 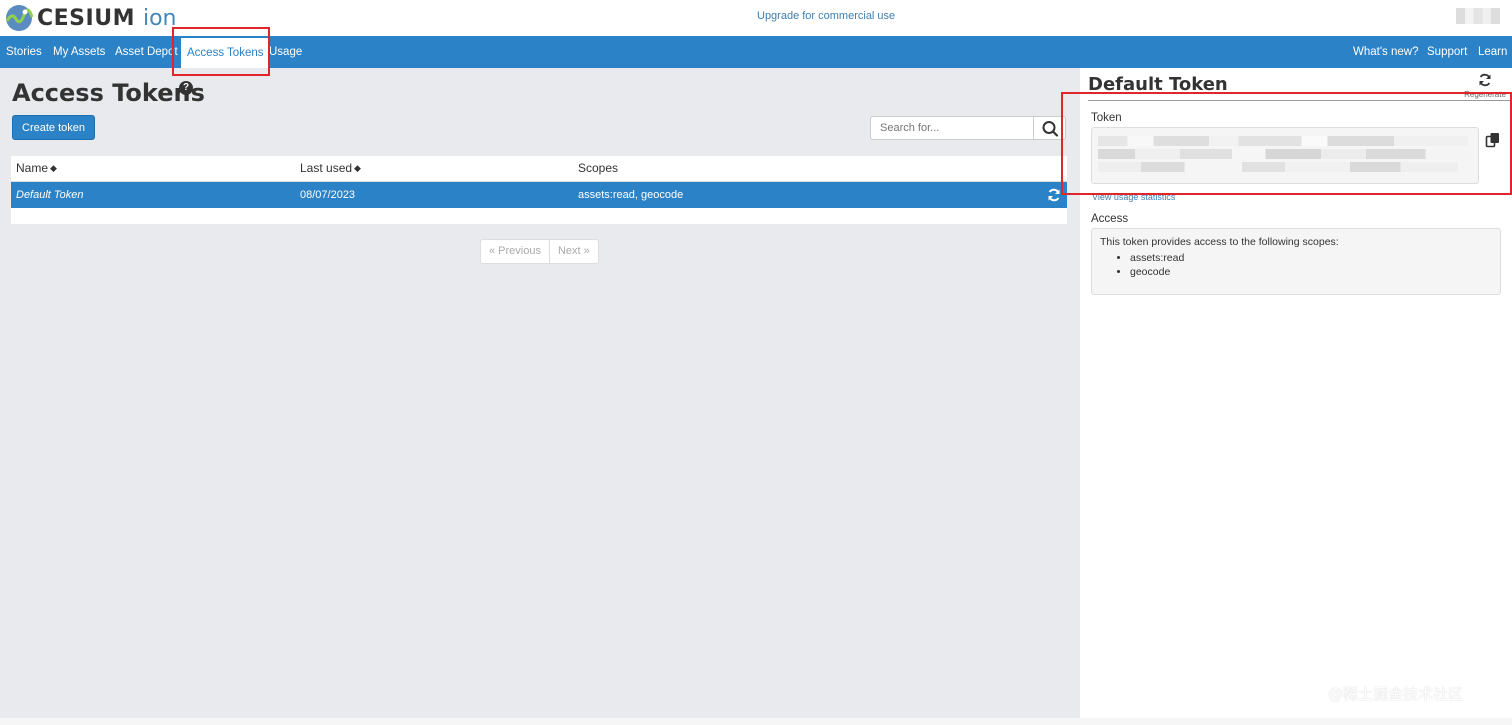 What do you see at coordinates (1478, 16) in the screenshot?
I see `user-avatar` at bounding box center [1478, 16].